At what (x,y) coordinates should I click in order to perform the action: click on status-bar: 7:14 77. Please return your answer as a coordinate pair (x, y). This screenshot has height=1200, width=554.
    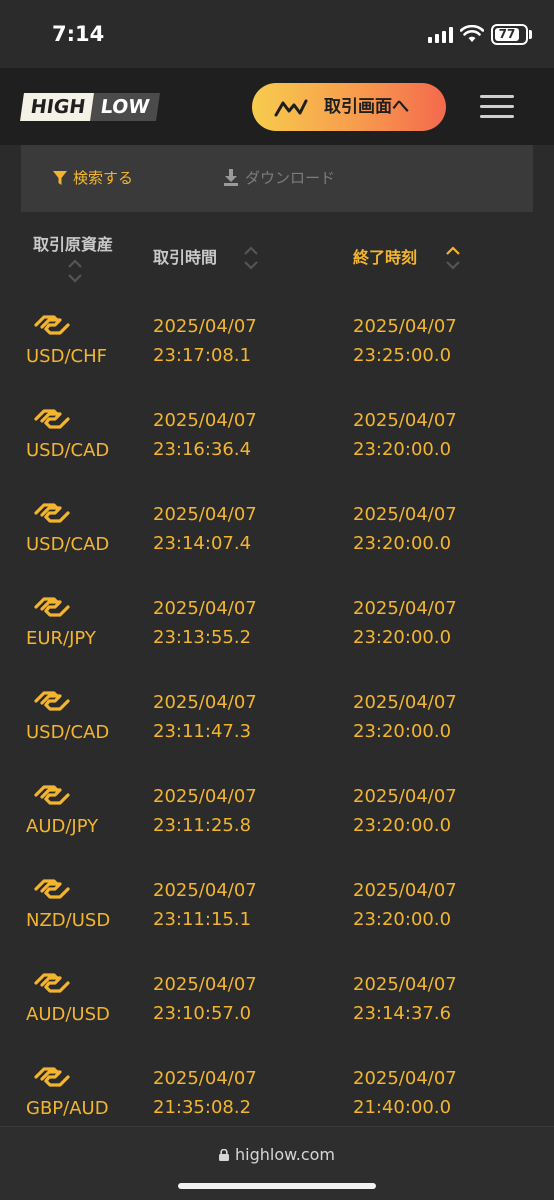
    Looking at the image, I should click on (277, 34).